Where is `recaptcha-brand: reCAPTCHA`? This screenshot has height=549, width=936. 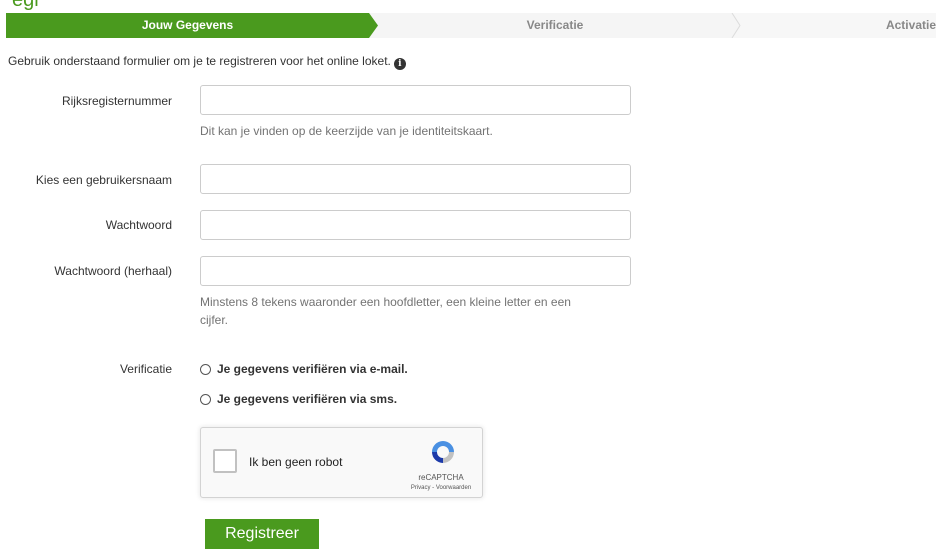
recaptcha-brand: reCAPTCHA is located at coordinates (441, 477).